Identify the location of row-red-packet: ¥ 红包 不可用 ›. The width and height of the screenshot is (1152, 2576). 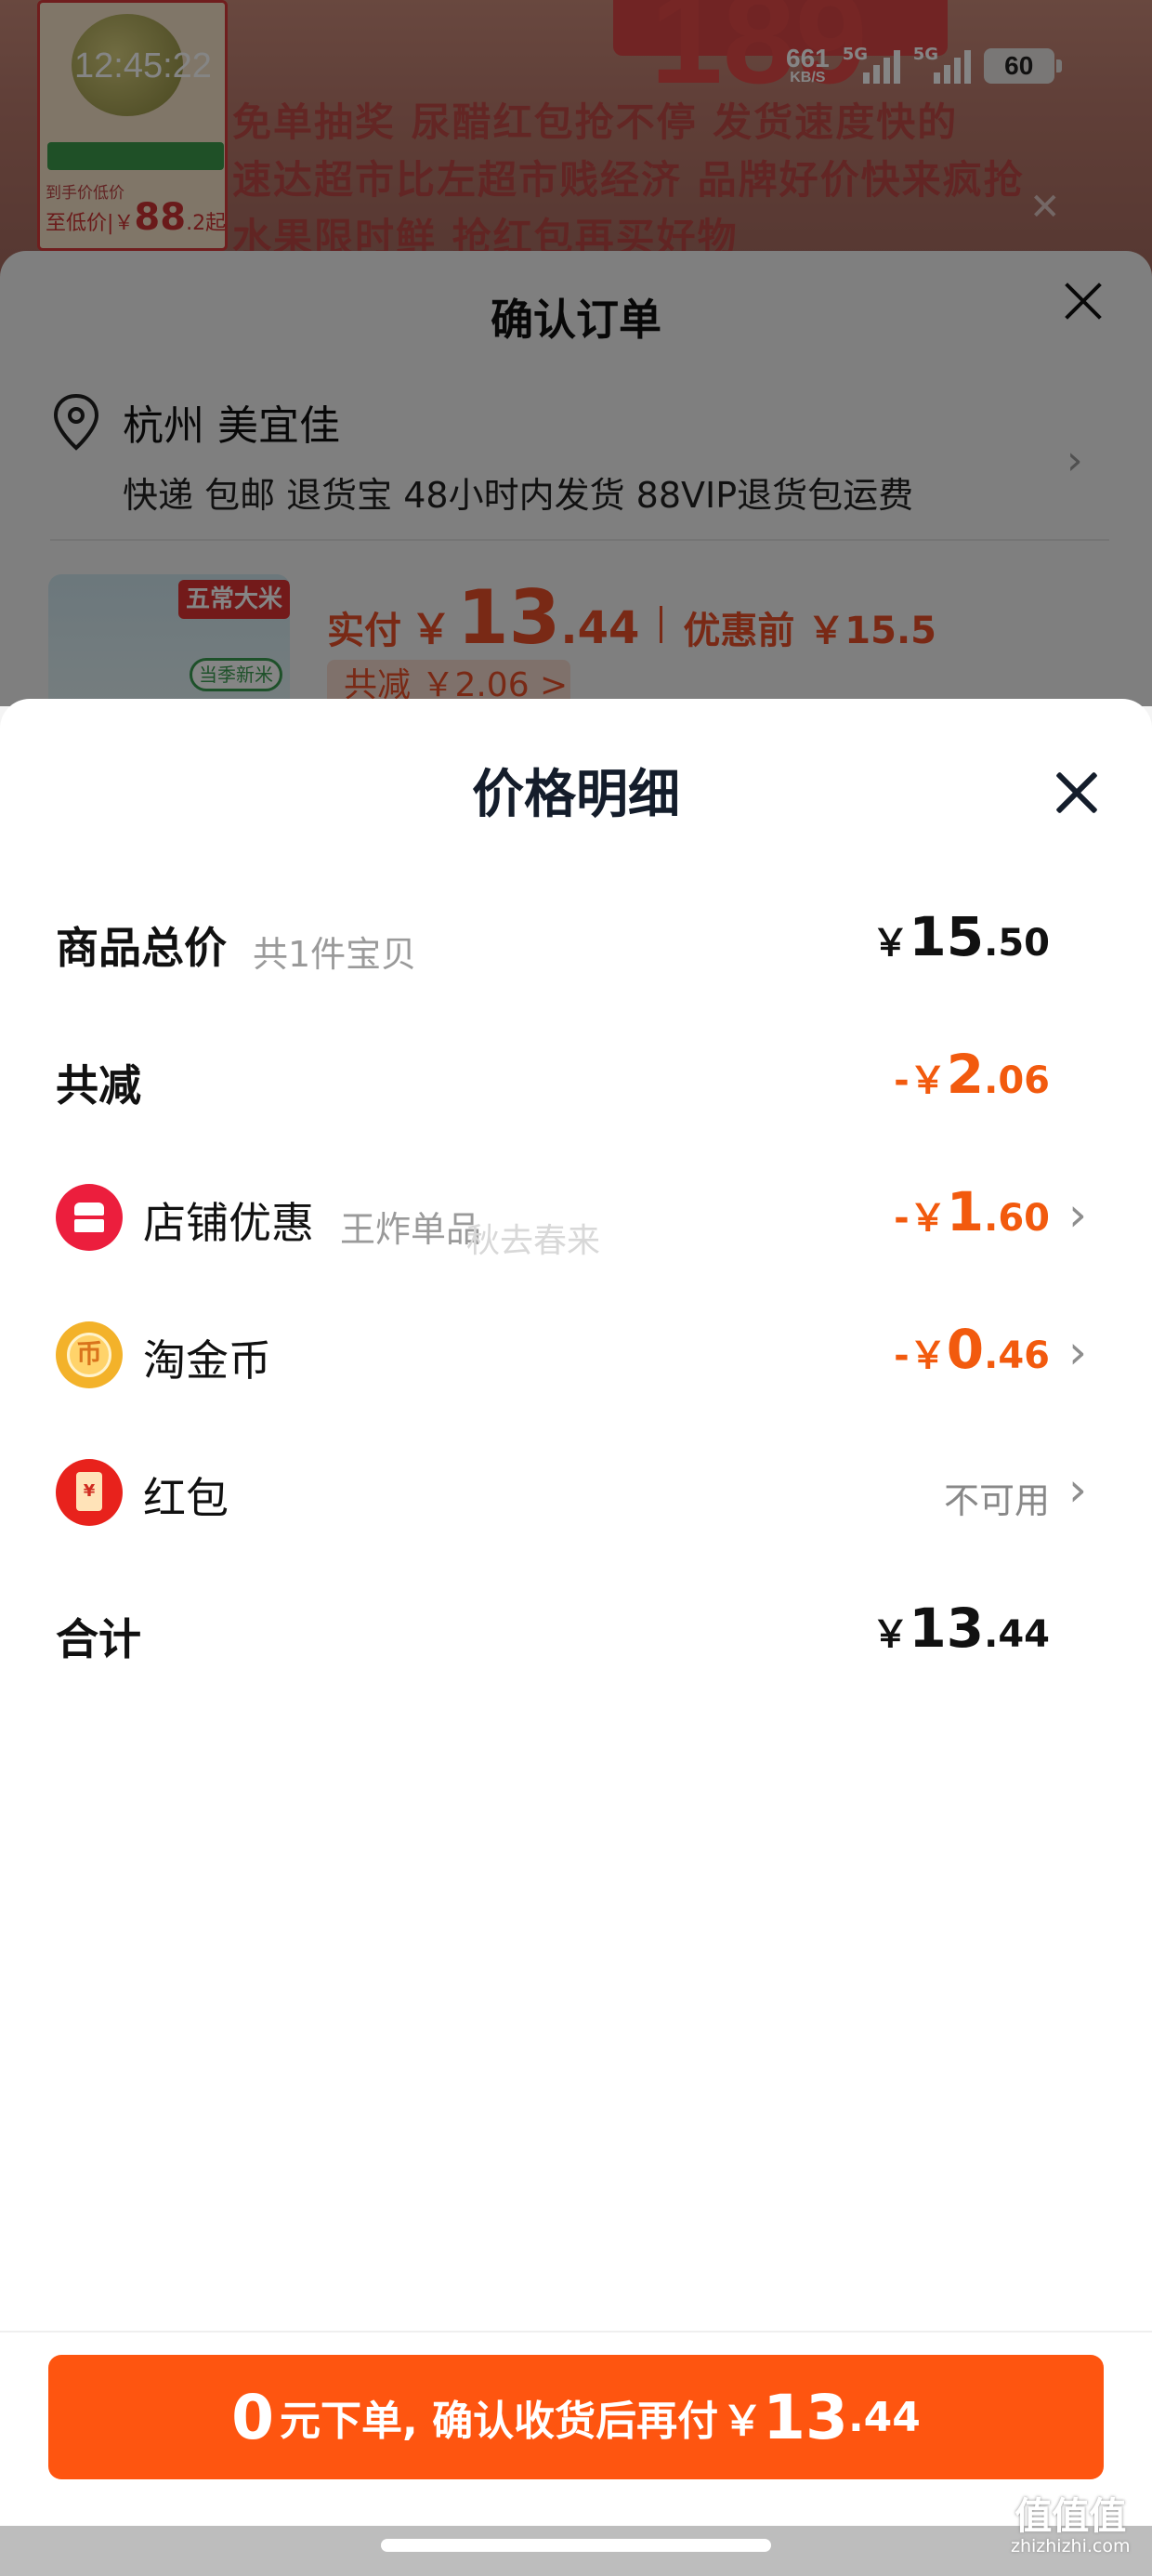
(576, 1492).